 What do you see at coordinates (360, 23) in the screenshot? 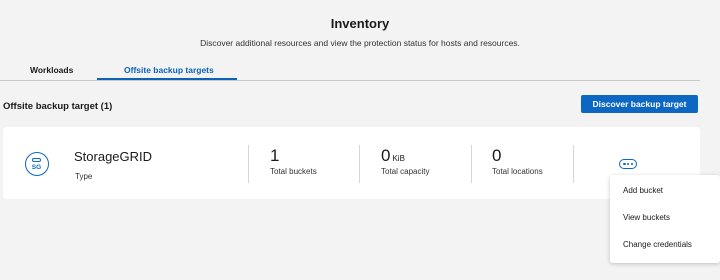
I see `page-title: Inventory` at bounding box center [360, 23].